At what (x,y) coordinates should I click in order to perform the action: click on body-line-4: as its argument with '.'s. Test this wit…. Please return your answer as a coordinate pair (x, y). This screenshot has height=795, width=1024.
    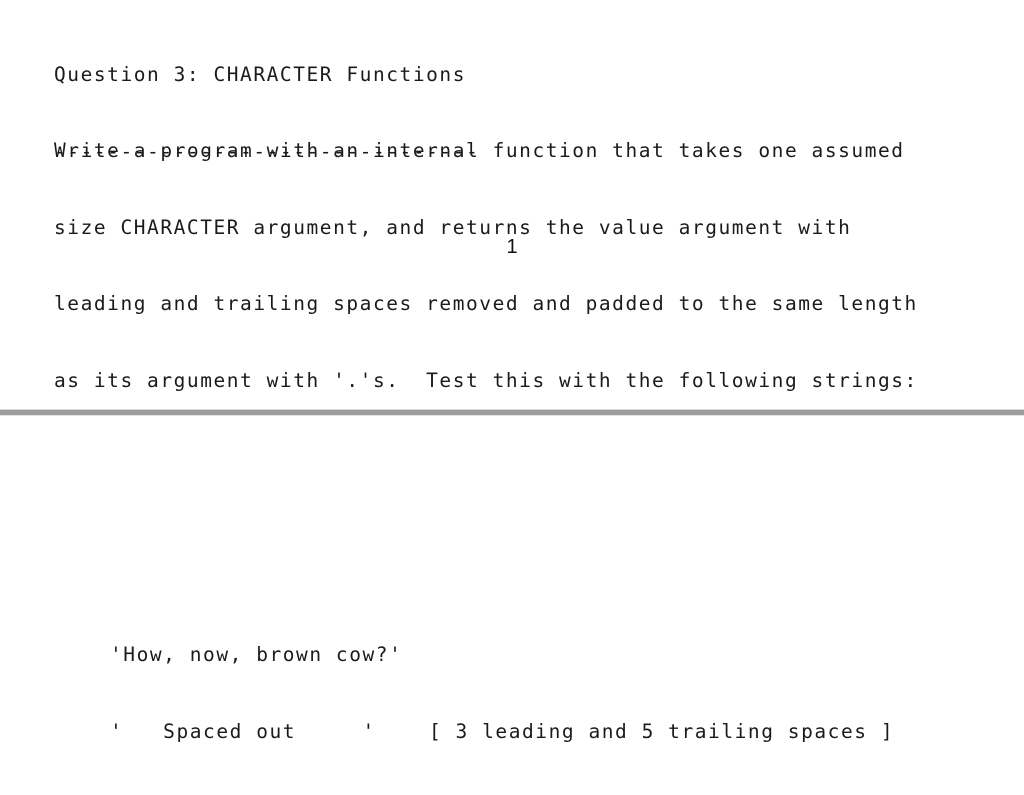
    Looking at the image, I should click on (486, 380).